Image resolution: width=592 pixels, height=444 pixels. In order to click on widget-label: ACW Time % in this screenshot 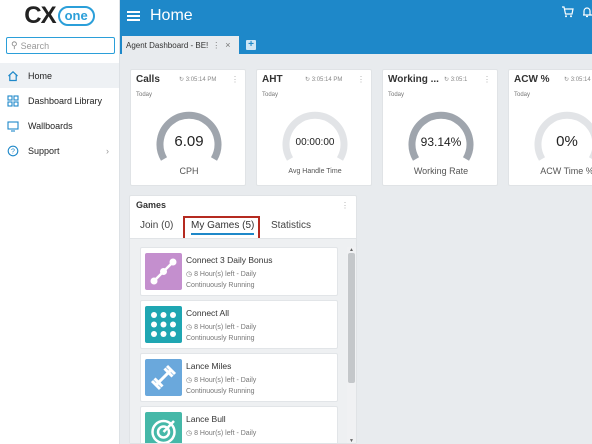, I will do `click(566, 171)`.